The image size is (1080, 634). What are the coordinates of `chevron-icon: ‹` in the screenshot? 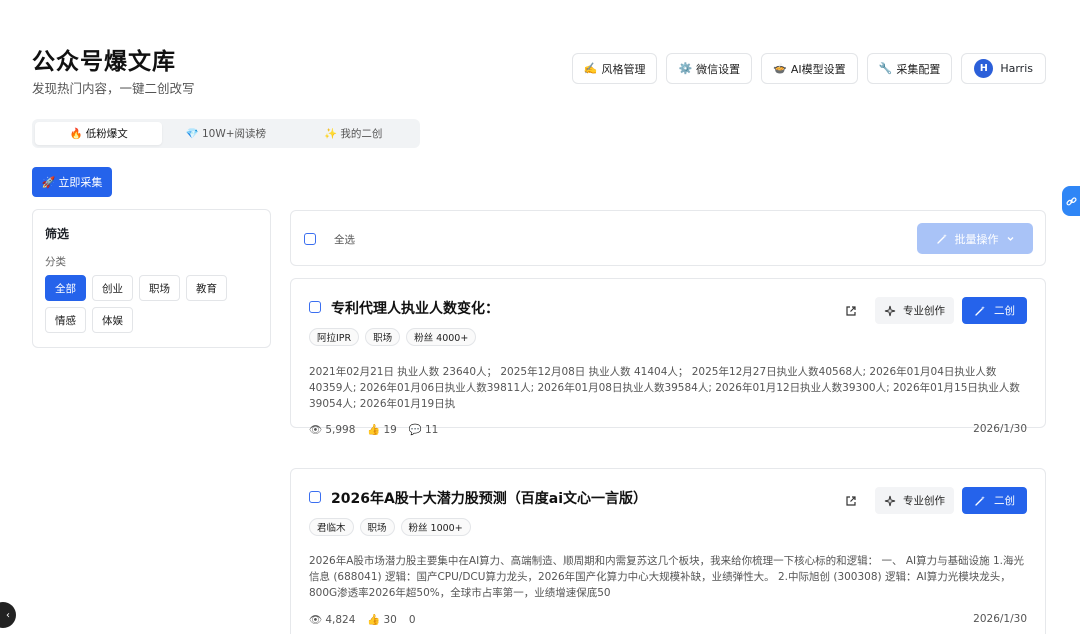 It's located at (8, 615).